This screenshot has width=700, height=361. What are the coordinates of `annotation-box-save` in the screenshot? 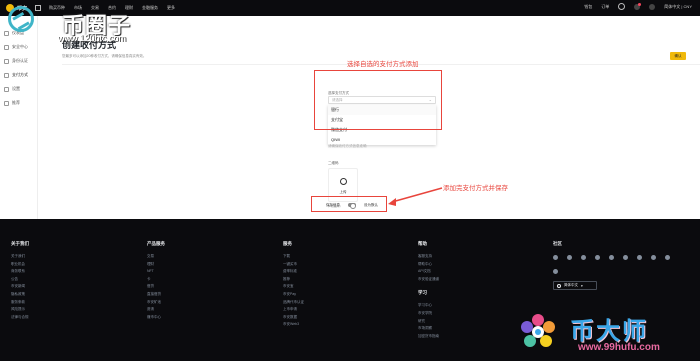 It's located at (349, 204).